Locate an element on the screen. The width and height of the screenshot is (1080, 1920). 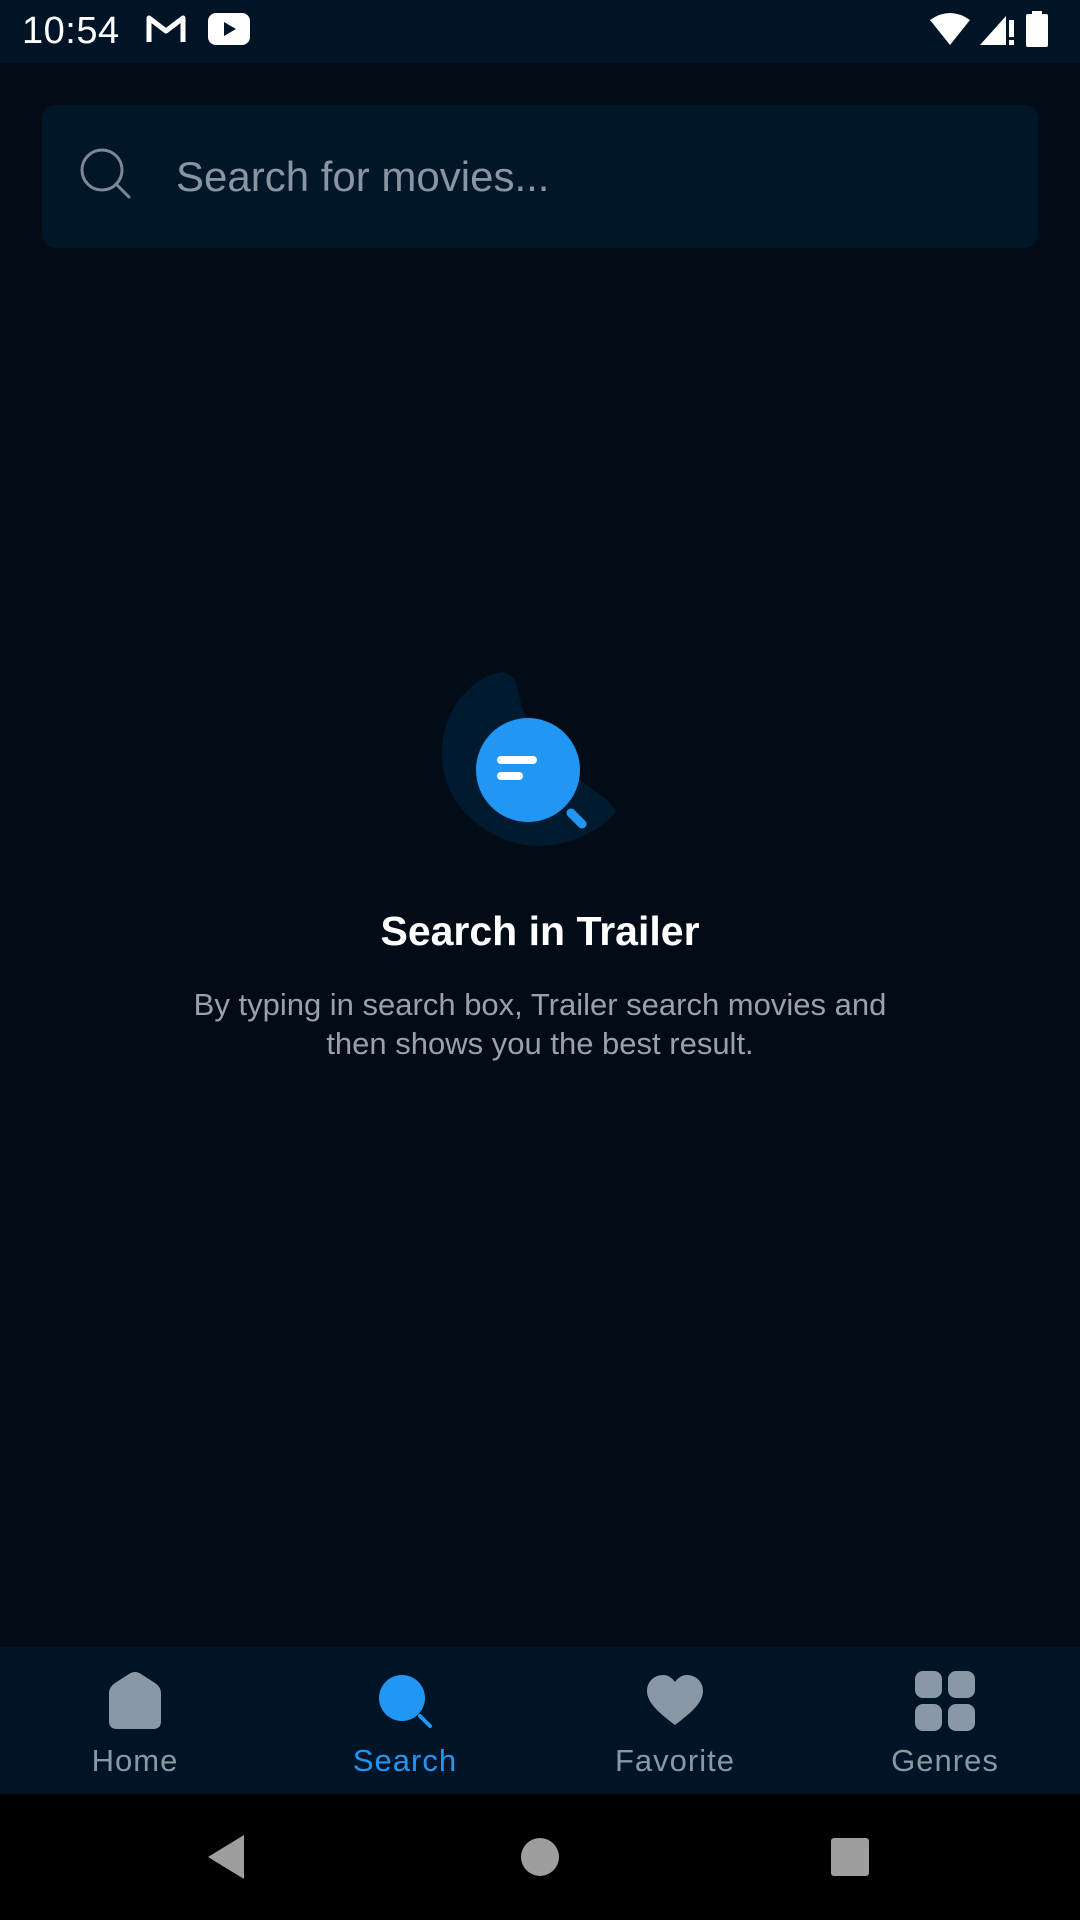
status-right-icons is located at coordinates (989, 31).